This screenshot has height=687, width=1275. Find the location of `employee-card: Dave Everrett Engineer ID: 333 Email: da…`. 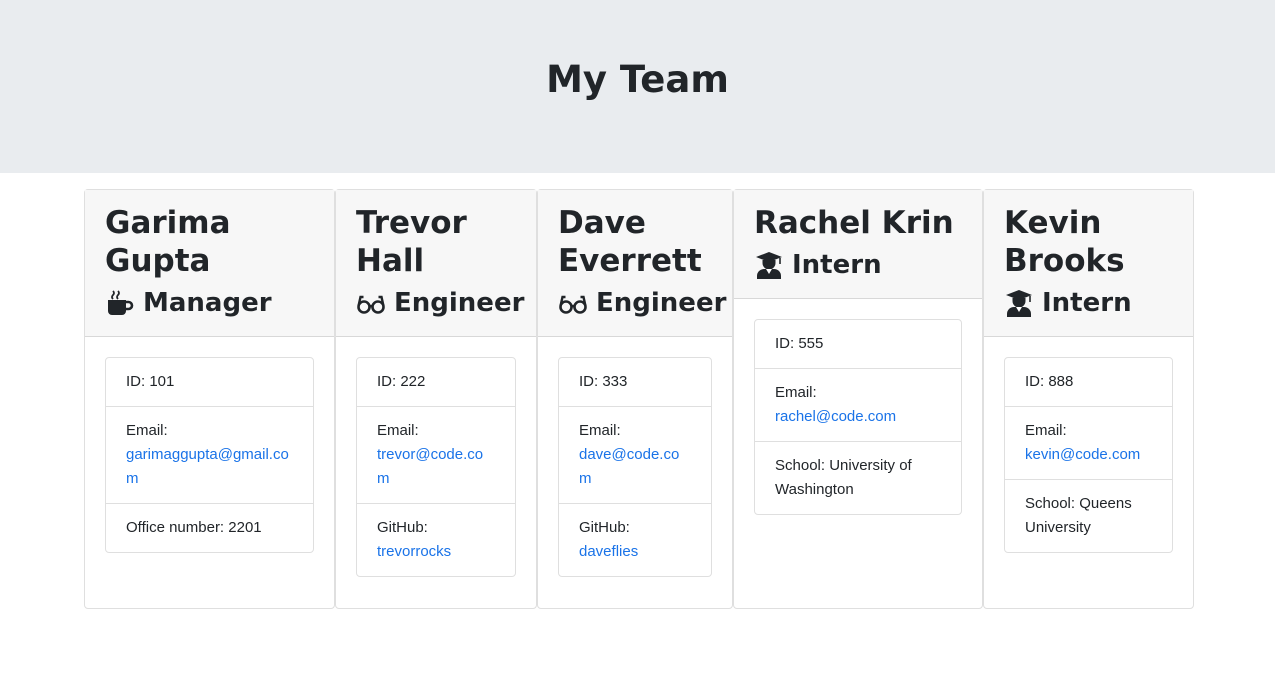

employee-card: Dave Everrett Engineer ID: 333 Email: da… is located at coordinates (635, 399).